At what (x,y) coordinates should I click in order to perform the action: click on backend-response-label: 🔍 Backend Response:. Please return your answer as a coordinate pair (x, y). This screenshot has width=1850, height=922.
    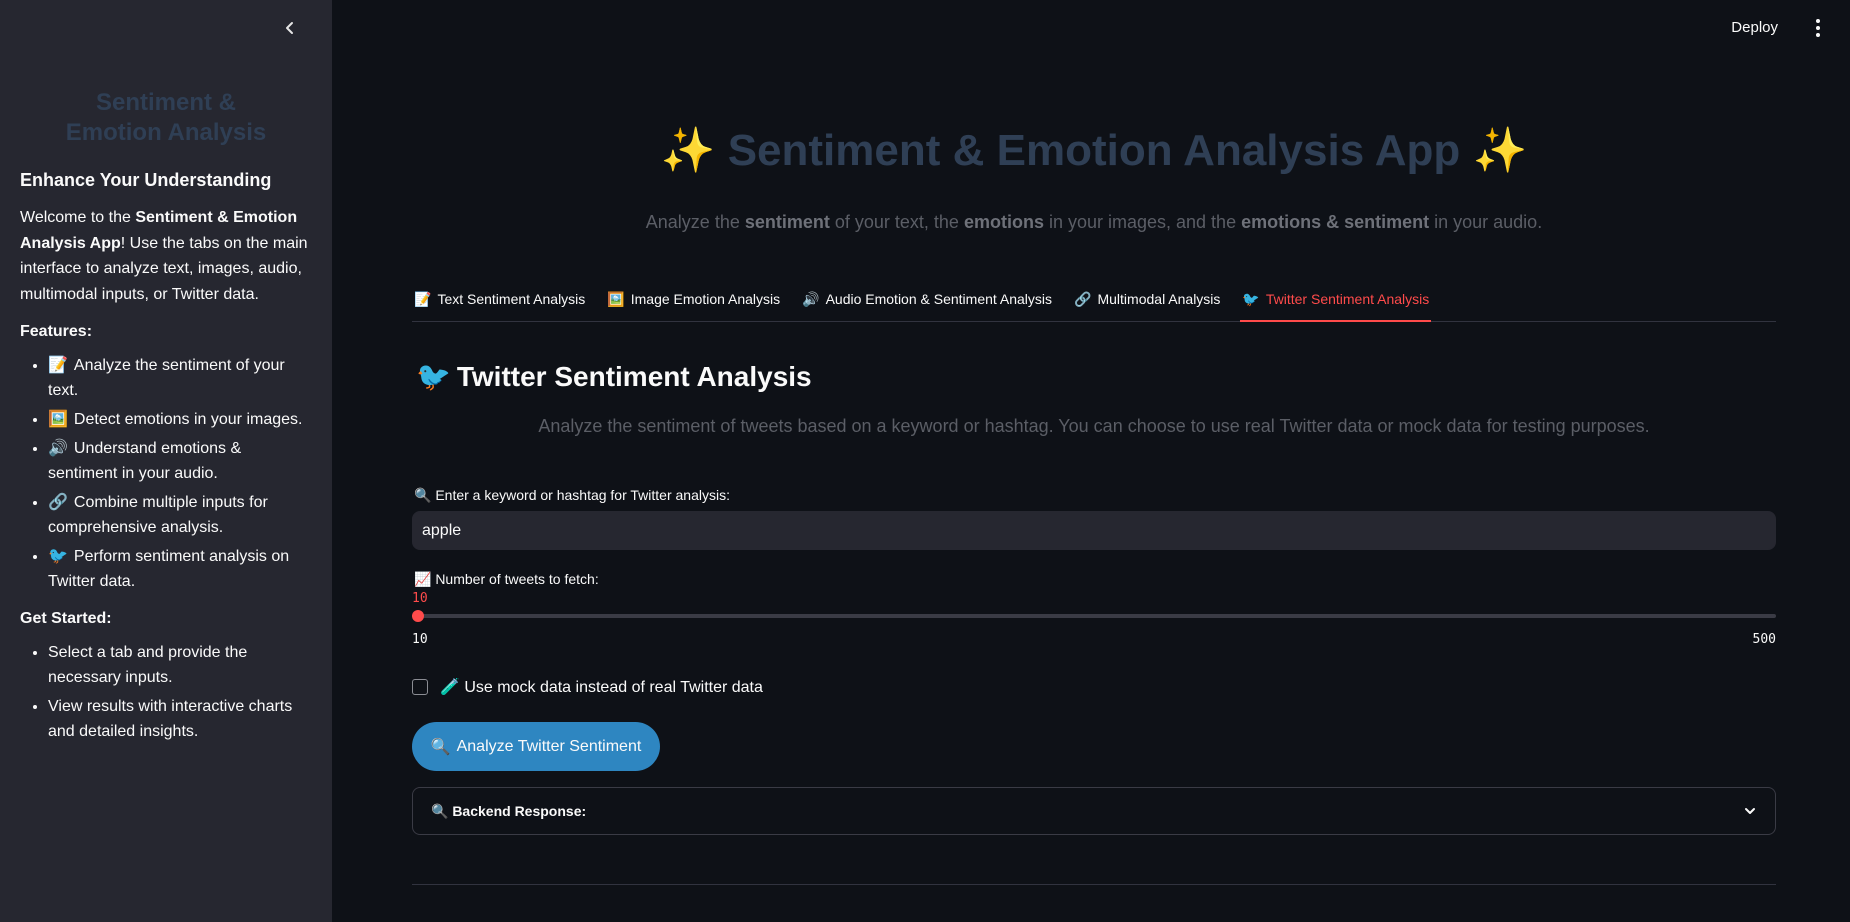
    Looking at the image, I should click on (509, 810).